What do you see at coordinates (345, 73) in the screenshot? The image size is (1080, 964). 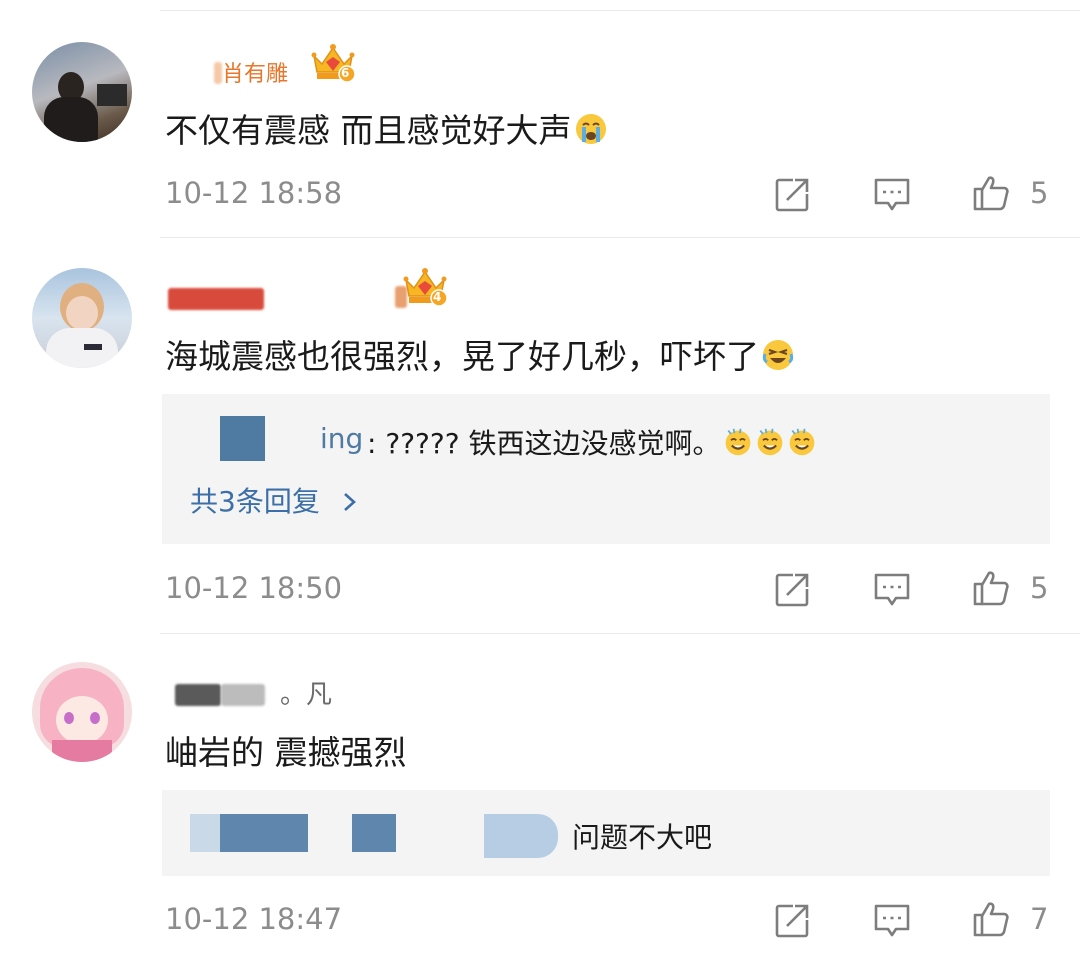 I see `crown-level: 6` at bounding box center [345, 73].